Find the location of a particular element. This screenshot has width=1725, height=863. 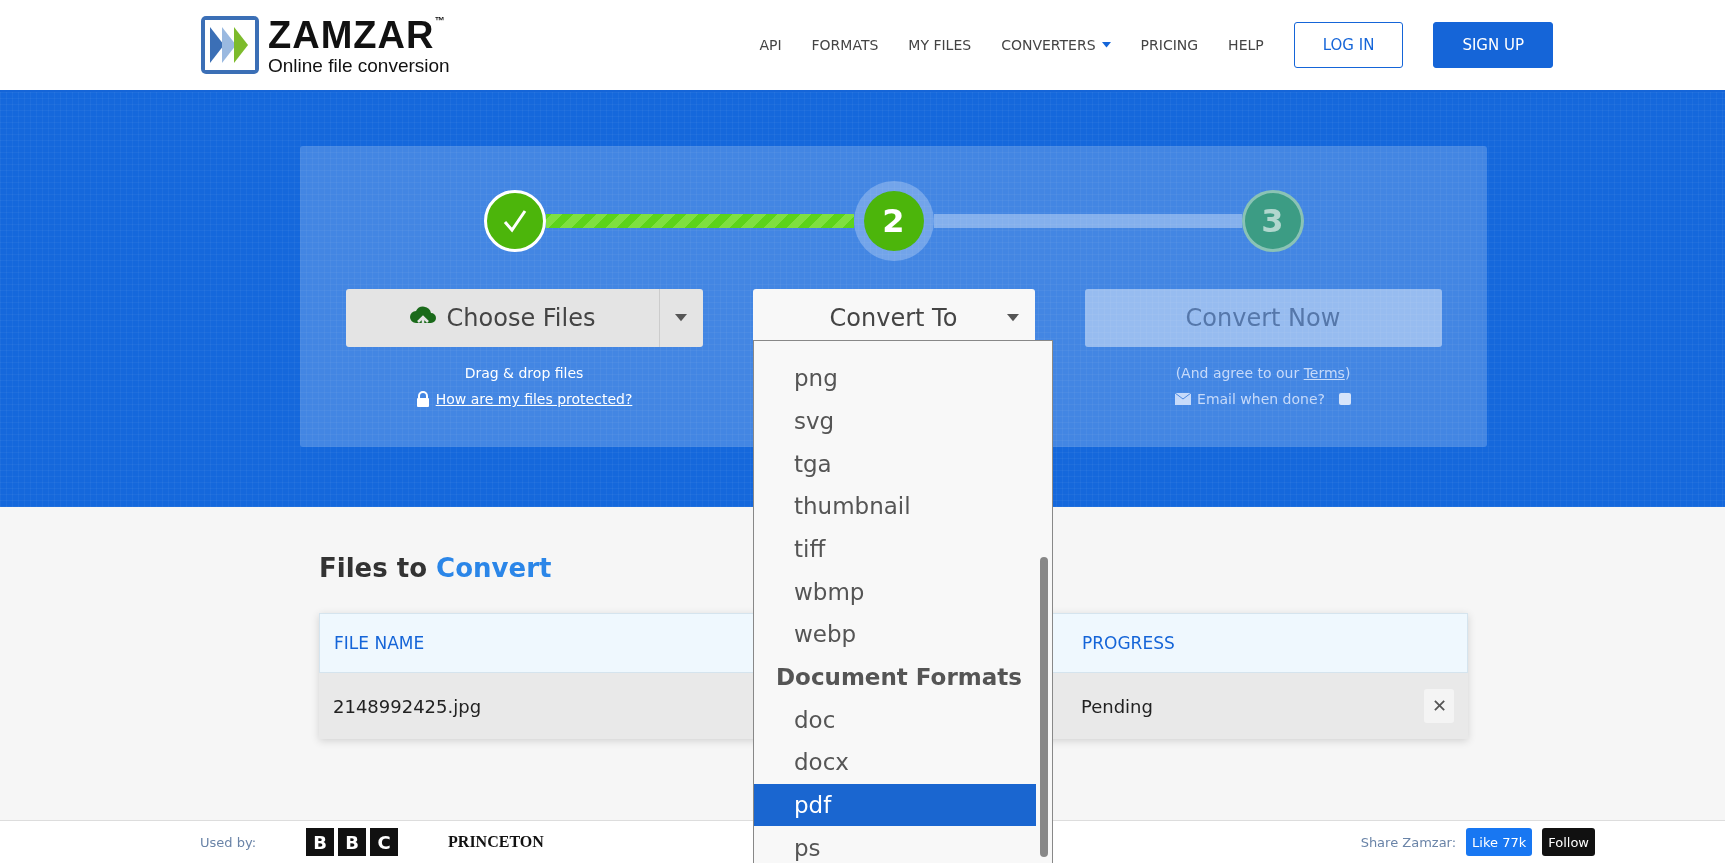

remove-button: ✕ is located at coordinates (1439, 706).